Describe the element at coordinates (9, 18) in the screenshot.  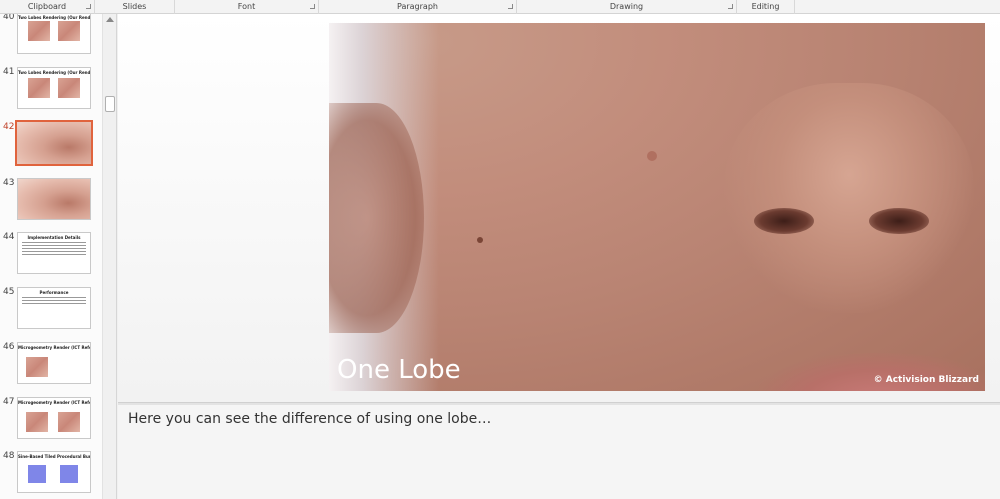
I see `slide-number: 40` at that location.